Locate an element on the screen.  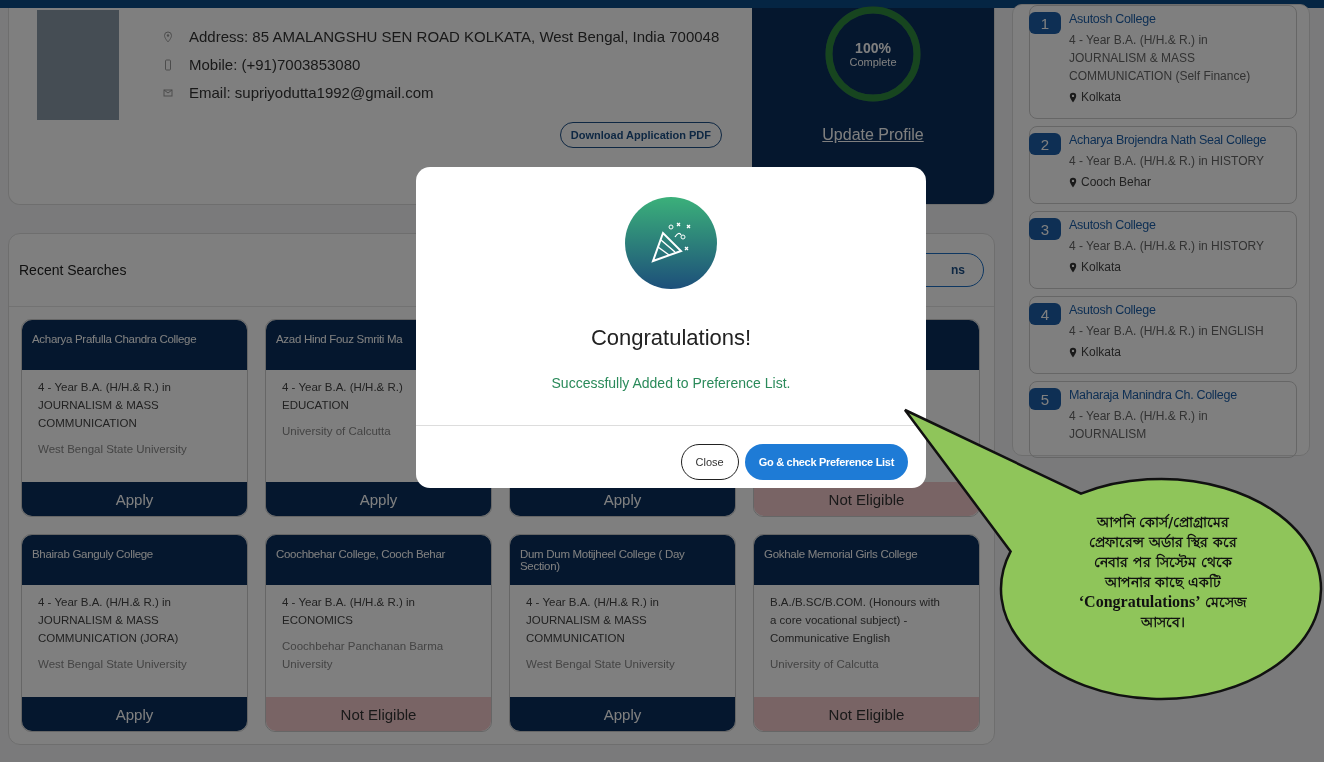
mobile-text: Mobile: (+91)7003853080 is located at coordinates (275, 65).